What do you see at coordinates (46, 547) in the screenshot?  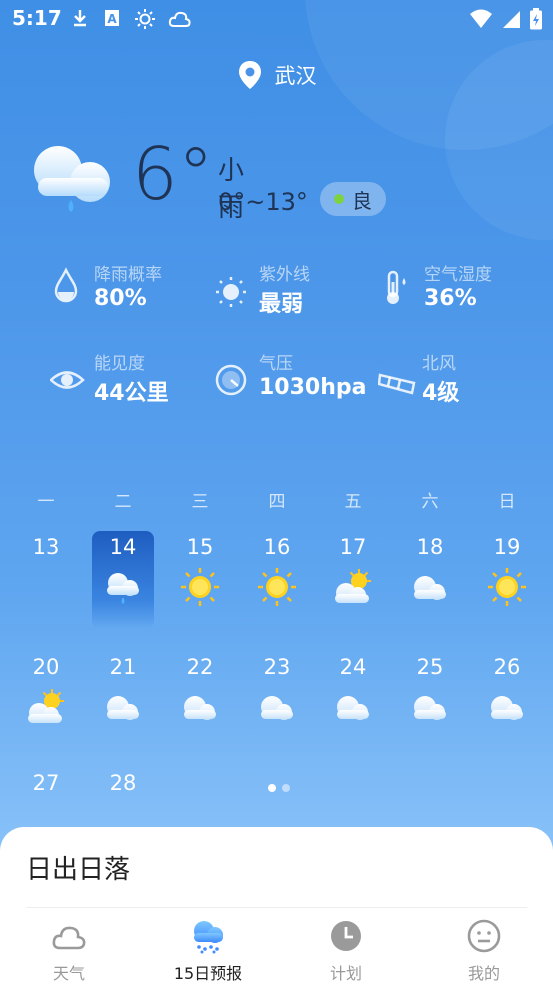 I see `day-number: 13` at bounding box center [46, 547].